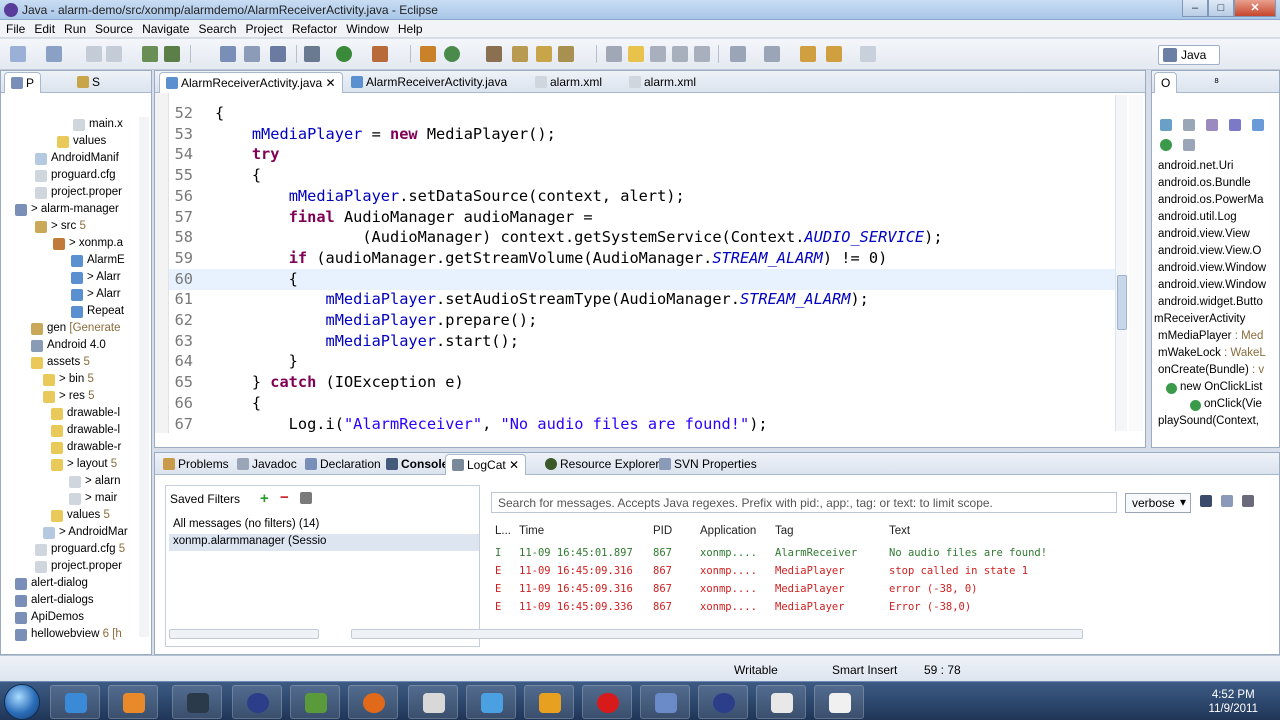 Image resolution: width=1280 pixels, height=720 pixels. Describe the element at coordinates (1215, 252) in the screenshot. I see `outline-item: android.view.View.O` at that location.